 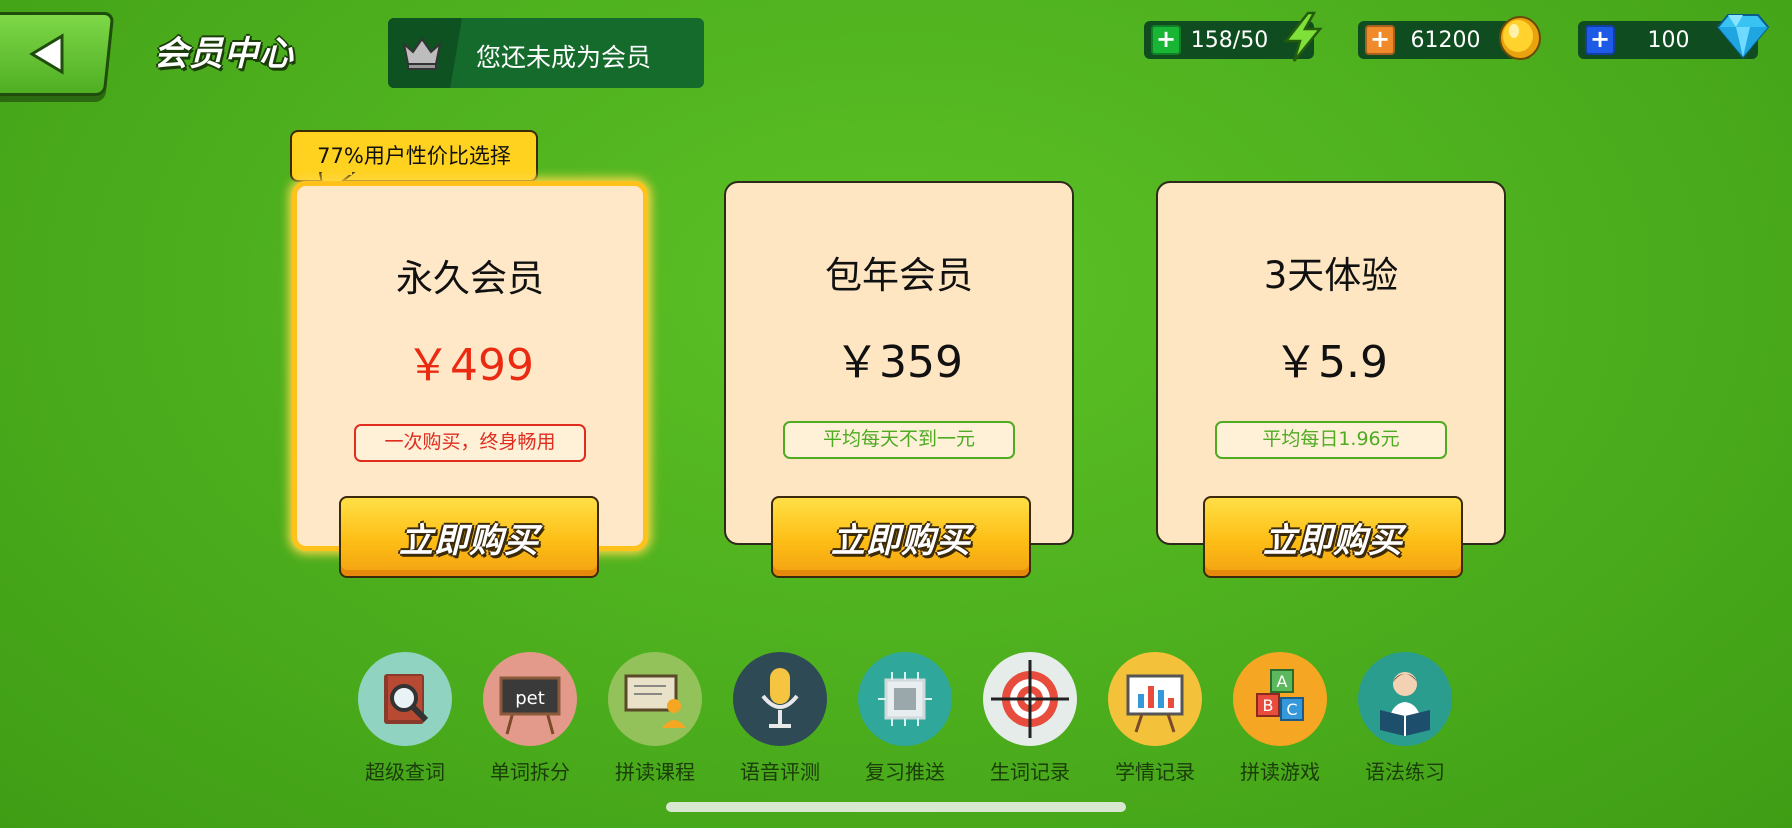 What do you see at coordinates (1331, 275) in the screenshot?
I see `plan-name: 3天体验` at bounding box center [1331, 275].